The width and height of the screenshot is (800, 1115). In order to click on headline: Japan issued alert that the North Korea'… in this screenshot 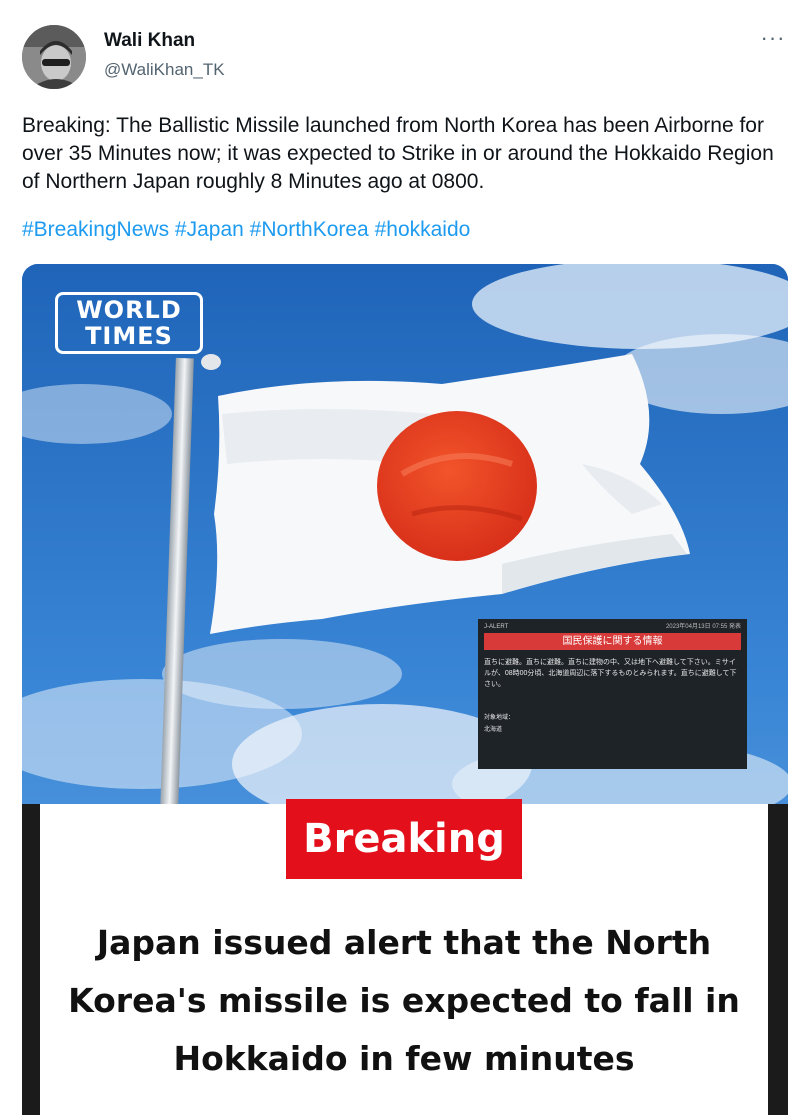, I will do `click(404, 1000)`.